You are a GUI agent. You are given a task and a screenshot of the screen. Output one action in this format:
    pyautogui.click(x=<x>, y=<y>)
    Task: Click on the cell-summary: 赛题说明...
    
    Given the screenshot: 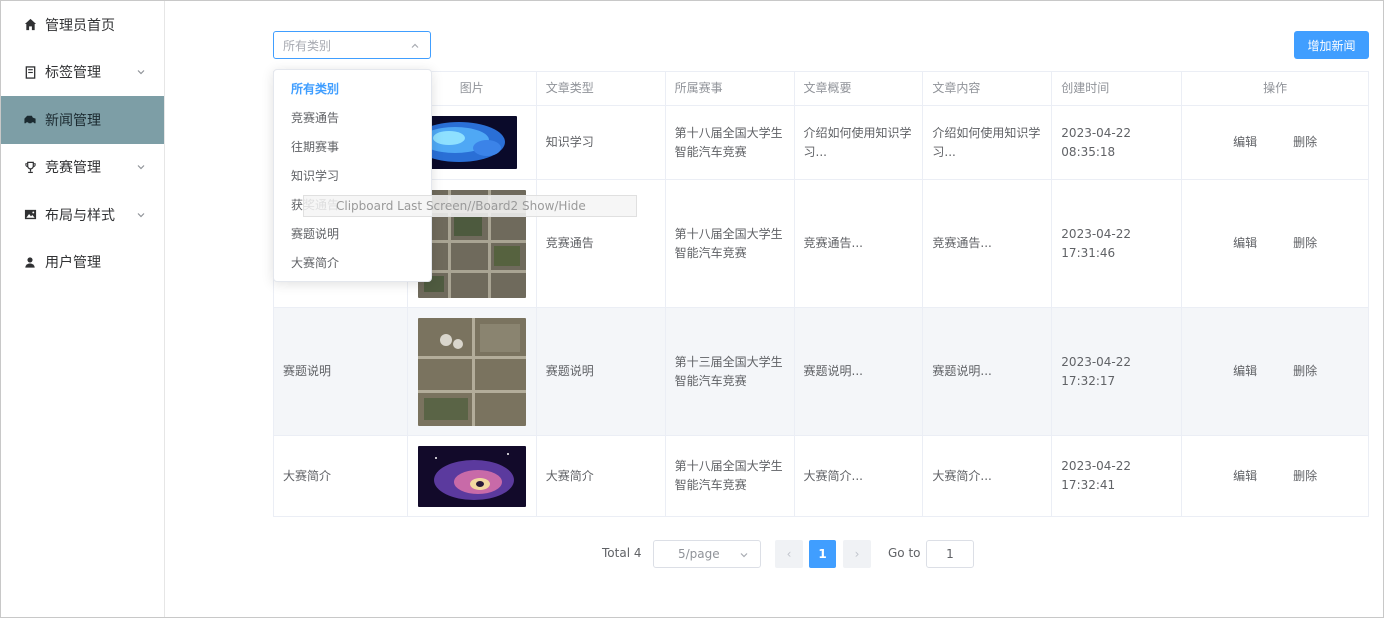 What is the action you would take?
    pyautogui.click(x=859, y=371)
    